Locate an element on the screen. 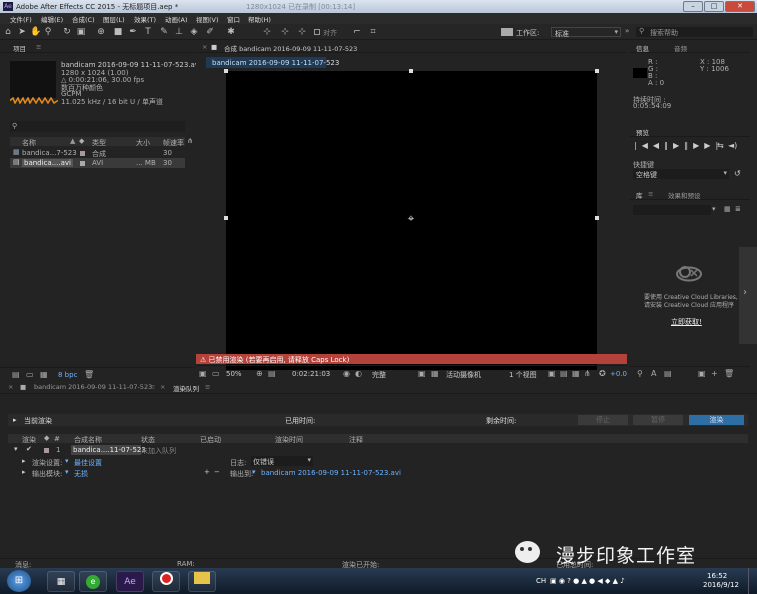 The image size is (757, 594). quality-select: 完整 is located at coordinates (379, 375).